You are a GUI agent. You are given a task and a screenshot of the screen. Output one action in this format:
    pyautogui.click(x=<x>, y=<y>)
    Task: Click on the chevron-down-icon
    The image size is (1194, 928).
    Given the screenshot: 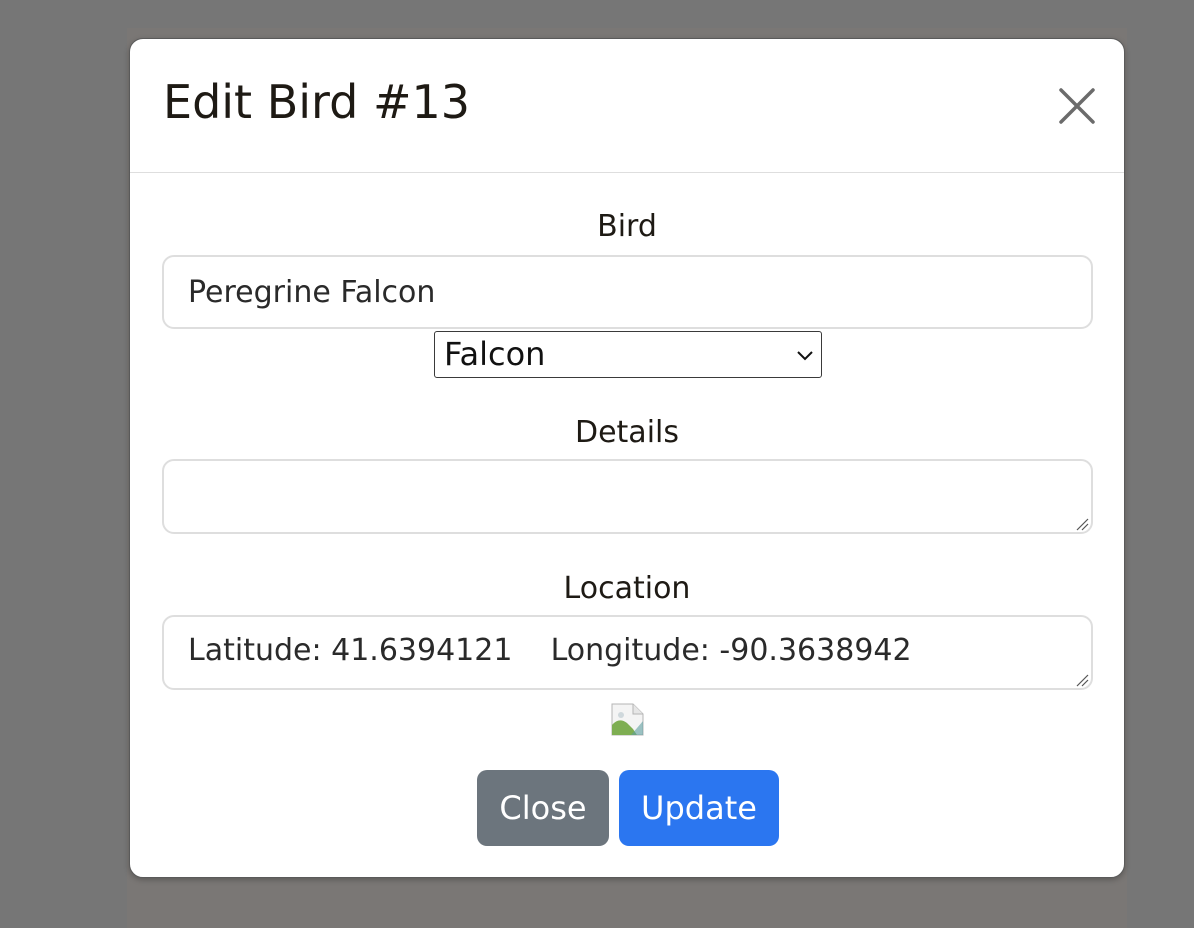 What is the action you would take?
    pyautogui.click(x=805, y=354)
    